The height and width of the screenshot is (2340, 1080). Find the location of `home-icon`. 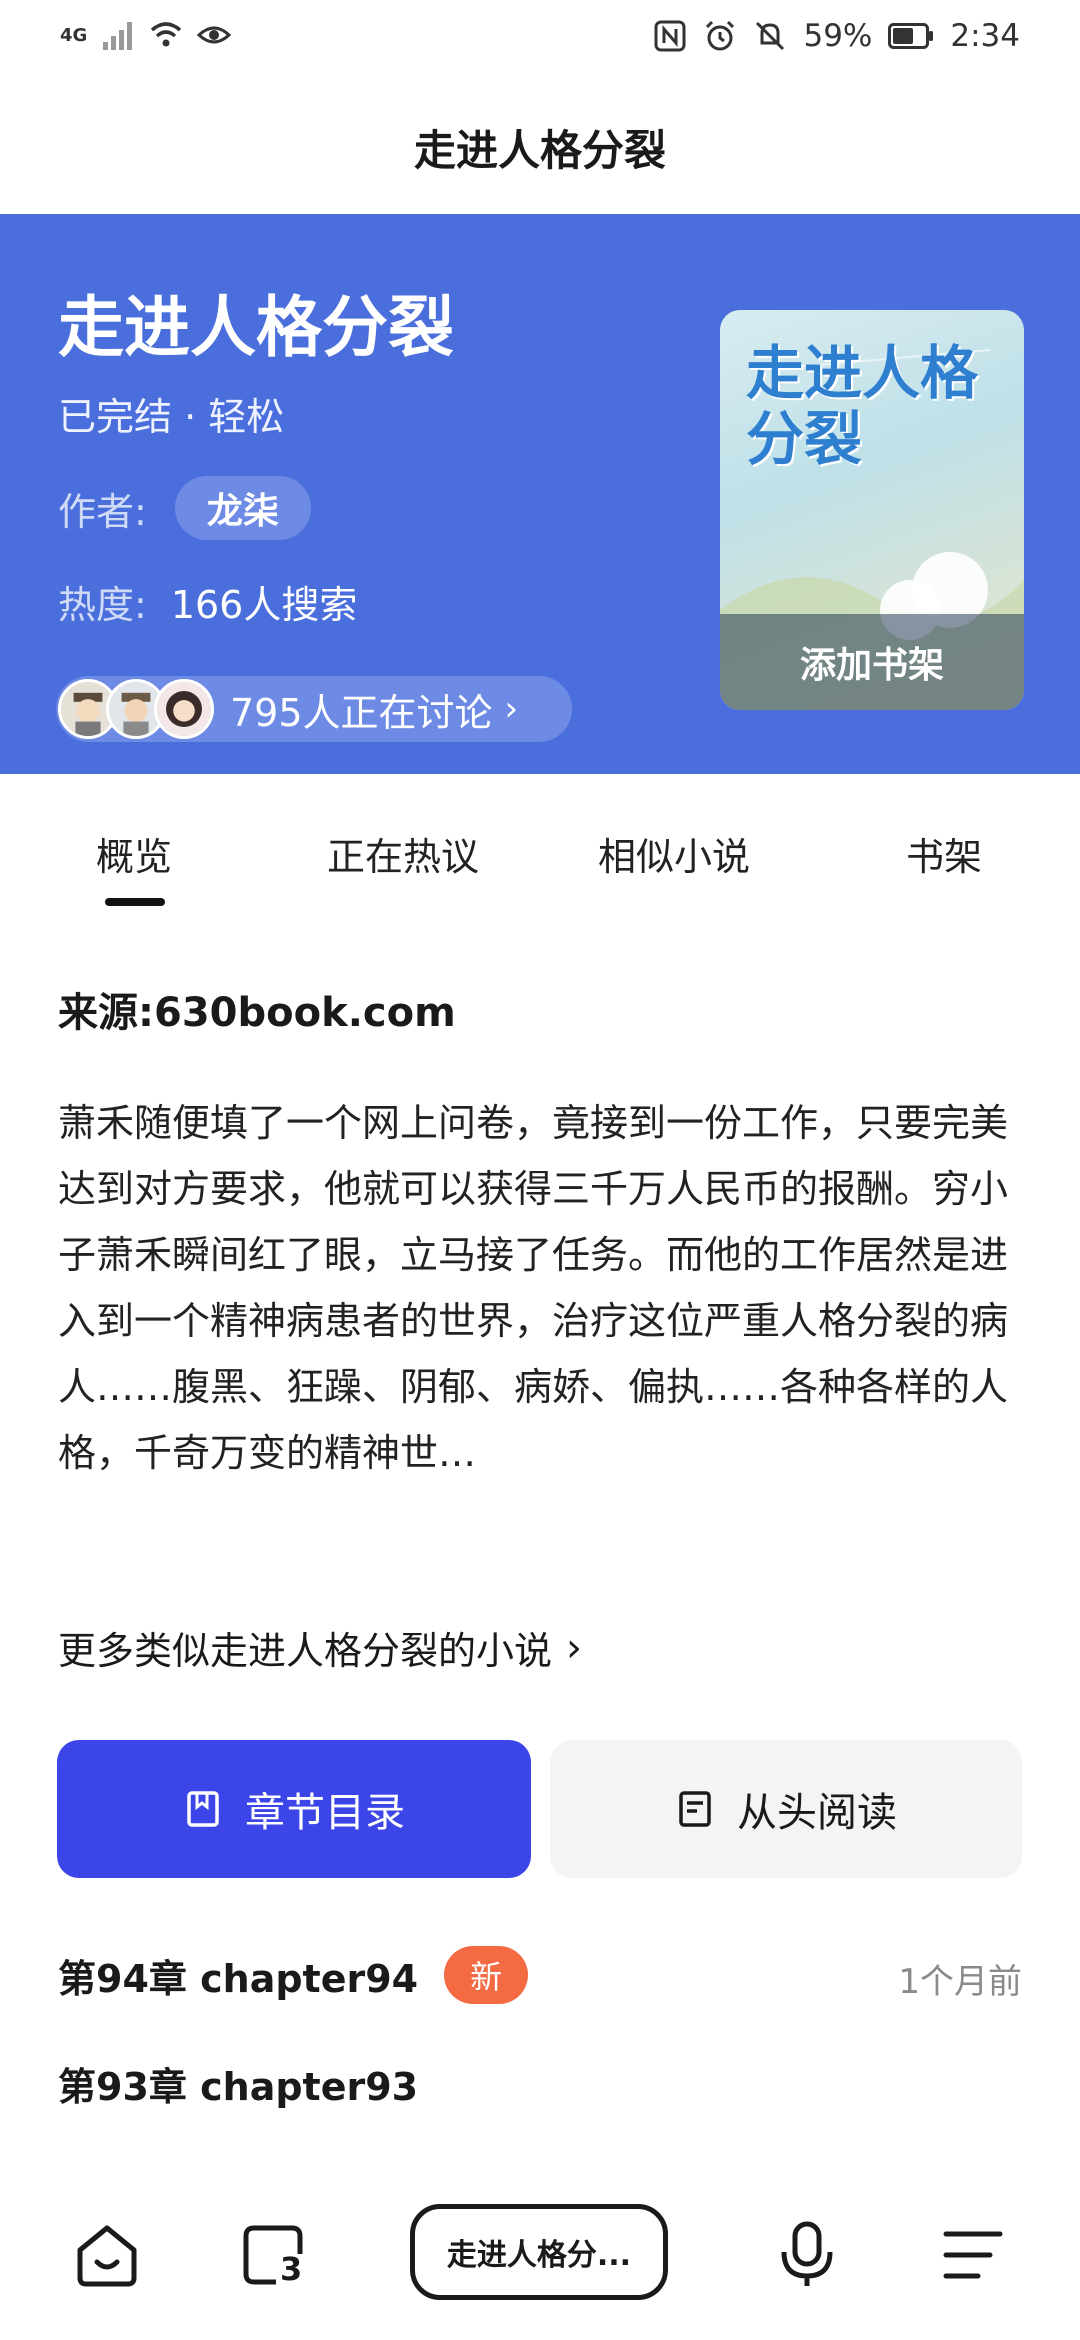

home-icon is located at coordinates (107, 2255).